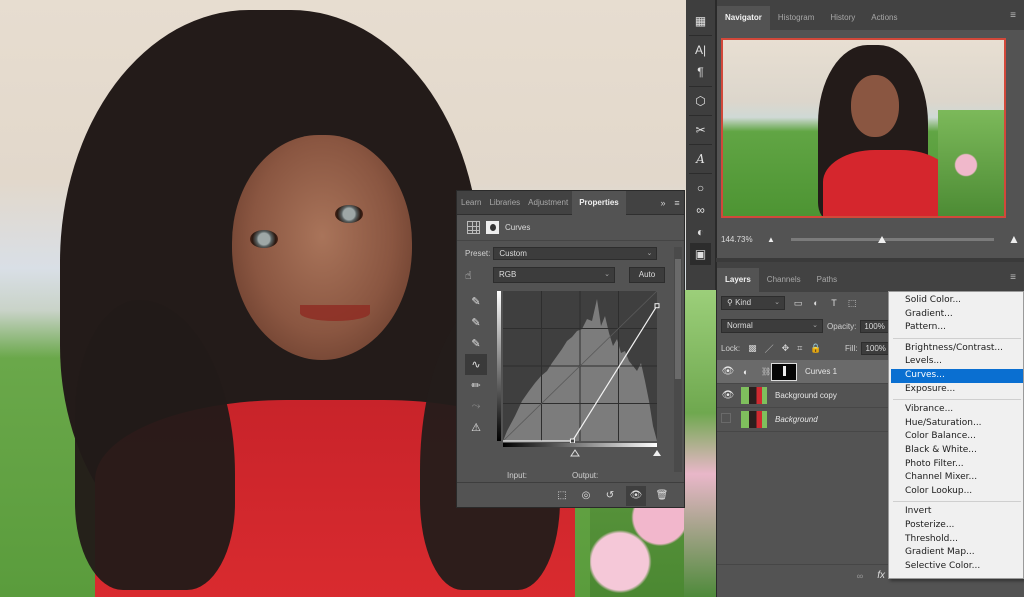 Image resolution: width=1024 pixels, height=597 pixels. What do you see at coordinates (784, 371) in the screenshot?
I see `layer-mask-thumbnail` at bounding box center [784, 371].